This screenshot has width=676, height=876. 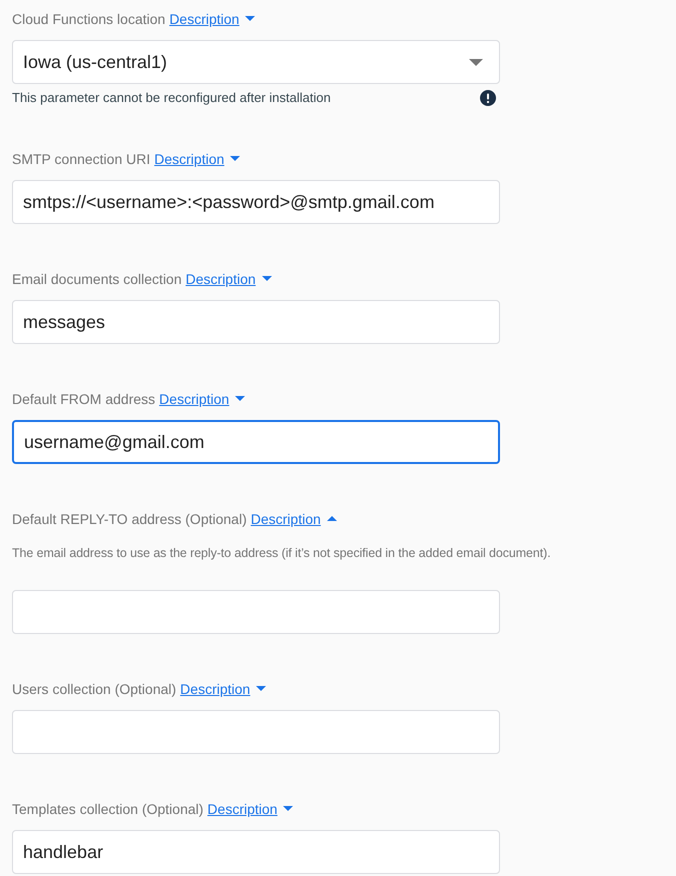 I want to click on input-field: smtps://<username>:<password>@smtp.gmail.com, so click(x=256, y=202).